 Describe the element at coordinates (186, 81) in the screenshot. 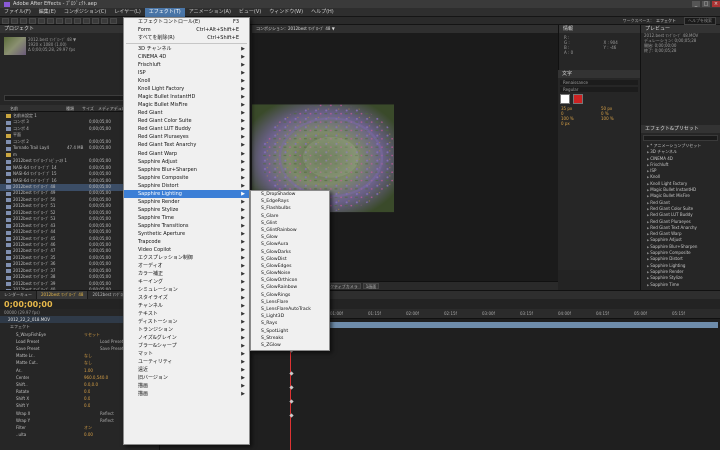

I see `effect-menu-item: Knoll ▶` at that location.